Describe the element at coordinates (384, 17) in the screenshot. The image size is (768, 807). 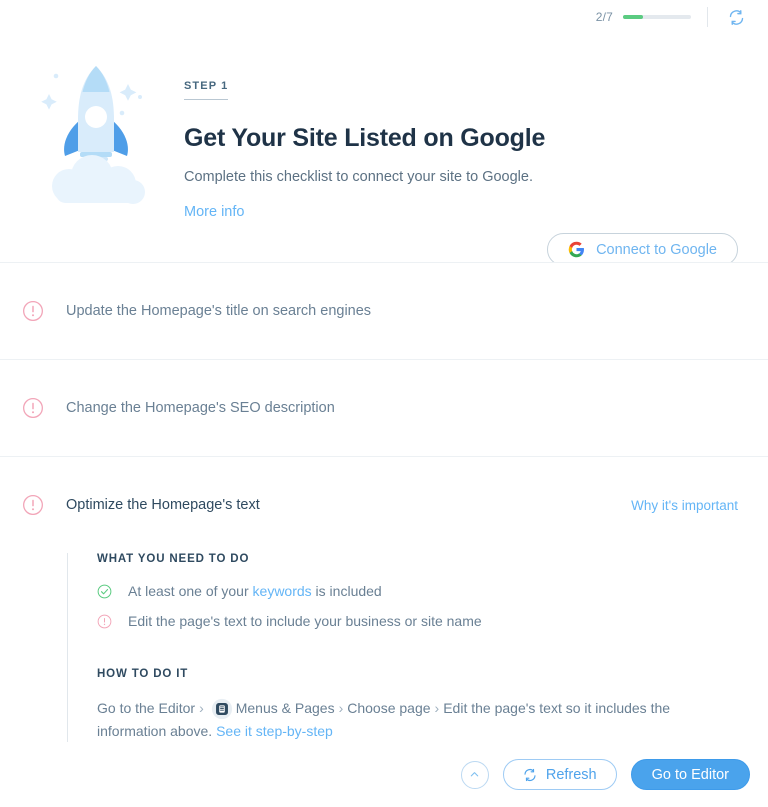
I see `top-bar: 2/7` at that location.